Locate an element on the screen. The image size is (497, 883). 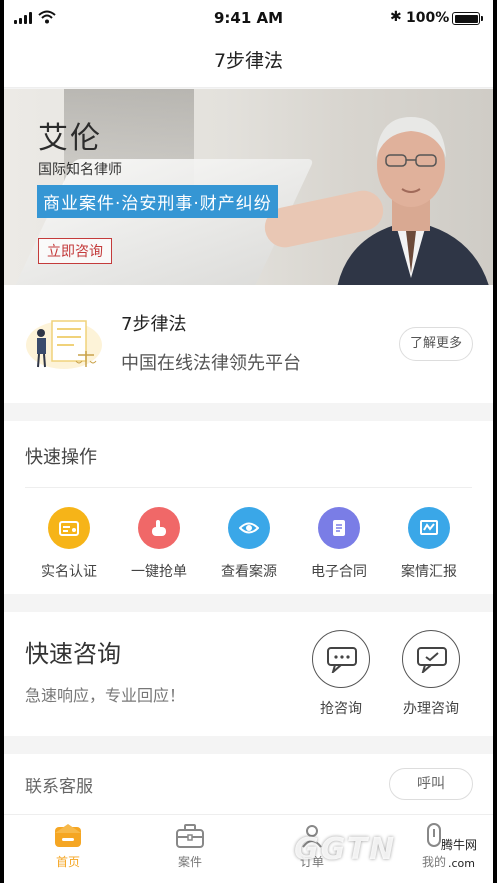
quick-consult-subtitle: 急速响应，专业回应！ is located at coordinates (105, 695).